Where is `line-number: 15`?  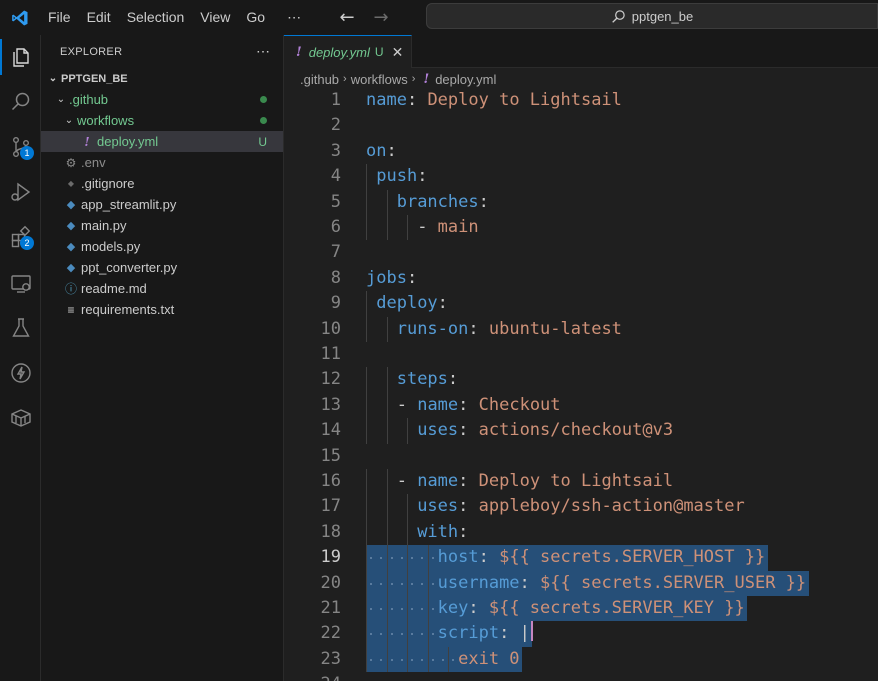 line-number: 15 is located at coordinates (330, 455).